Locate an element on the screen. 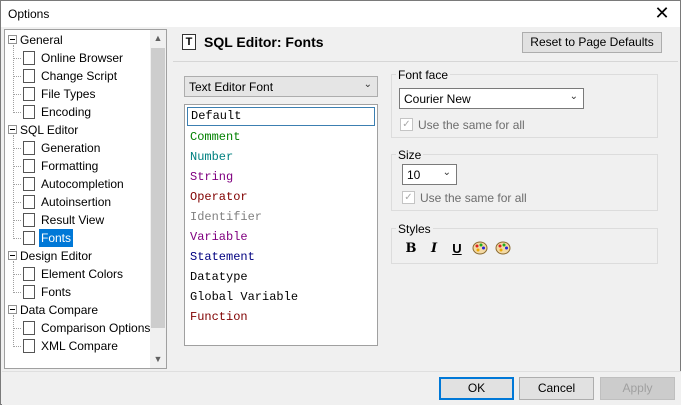  font-list-item: Global Variable is located at coordinates (244, 297).